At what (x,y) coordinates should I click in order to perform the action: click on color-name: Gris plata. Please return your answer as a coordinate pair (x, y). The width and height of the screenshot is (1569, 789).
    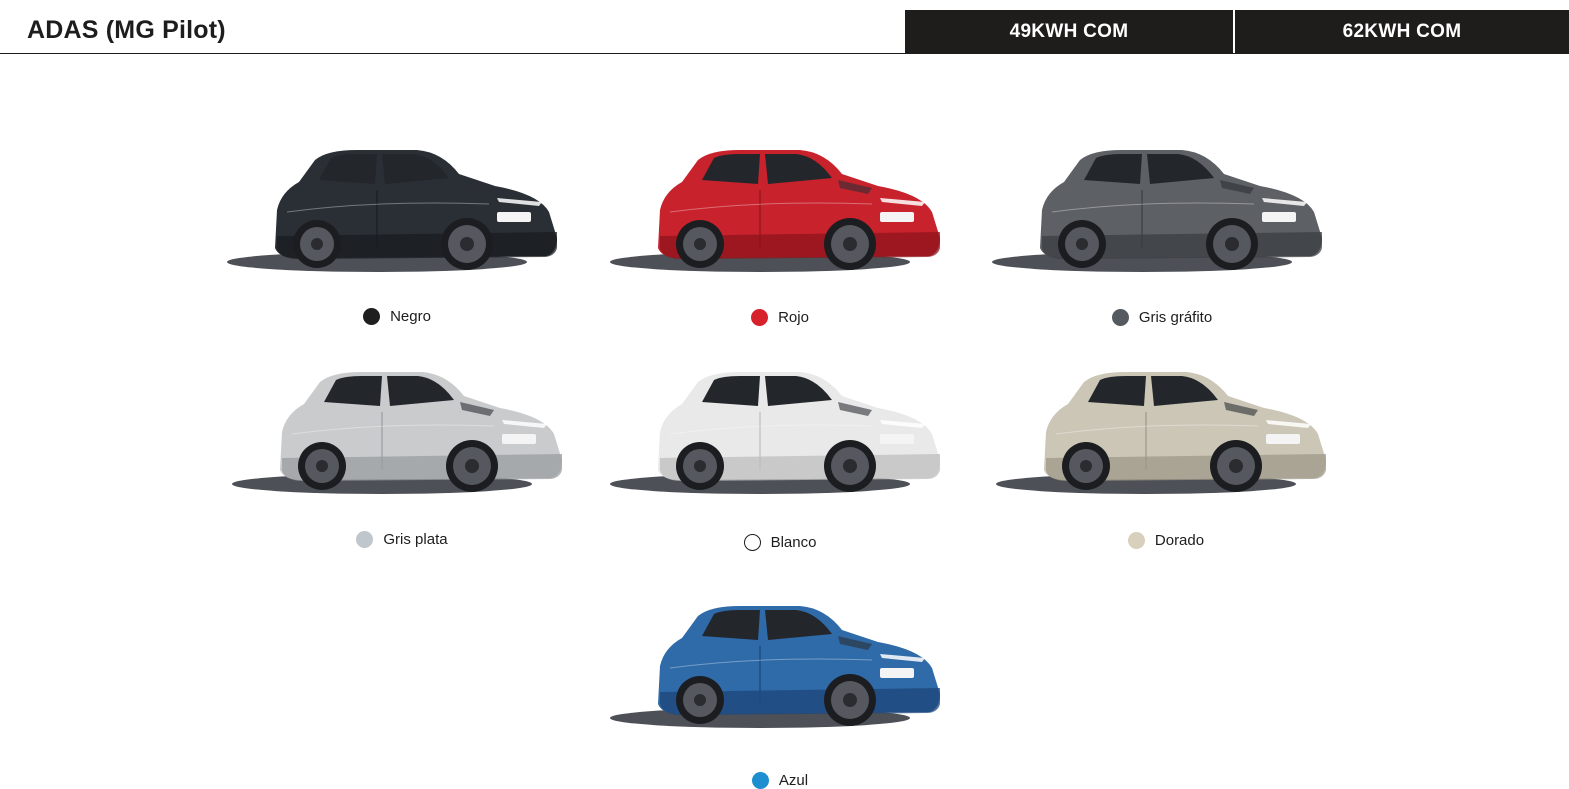
    Looking at the image, I should click on (415, 539).